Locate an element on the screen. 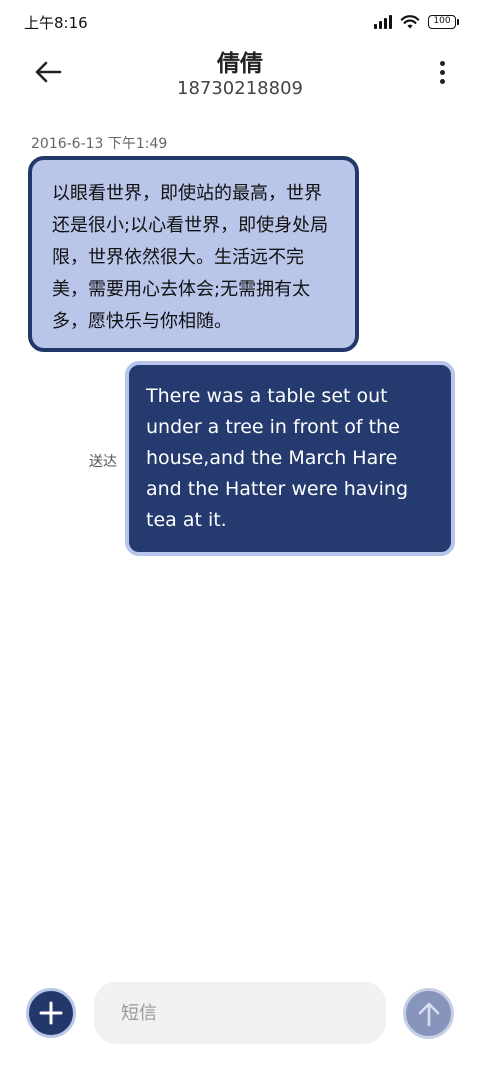  status-icons: 100 is located at coordinates (416, 22).